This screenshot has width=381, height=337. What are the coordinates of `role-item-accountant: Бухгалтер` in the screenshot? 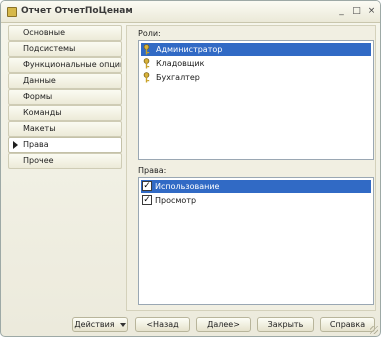 It's located at (256, 77).